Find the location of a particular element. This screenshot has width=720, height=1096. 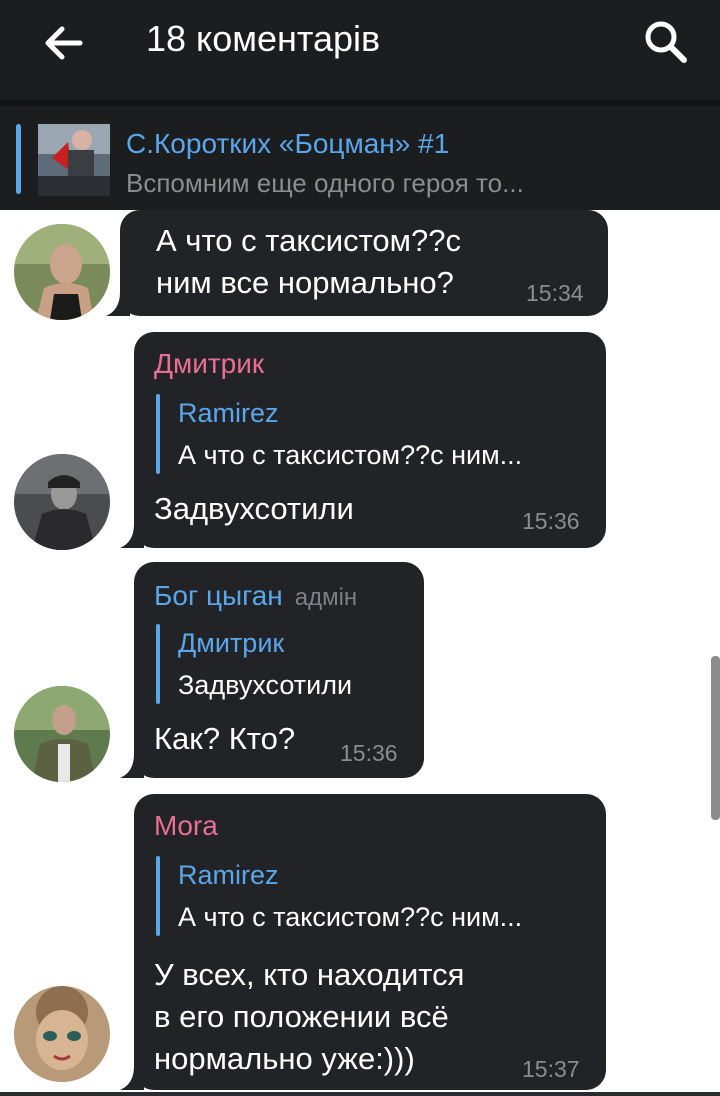

app-bar: 18 коментарів is located at coordinates (360, 50).